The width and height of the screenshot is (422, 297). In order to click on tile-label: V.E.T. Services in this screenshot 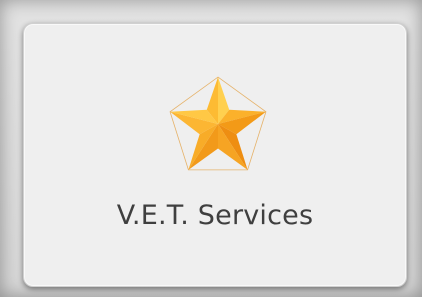, I will do `click(215, 215)`.